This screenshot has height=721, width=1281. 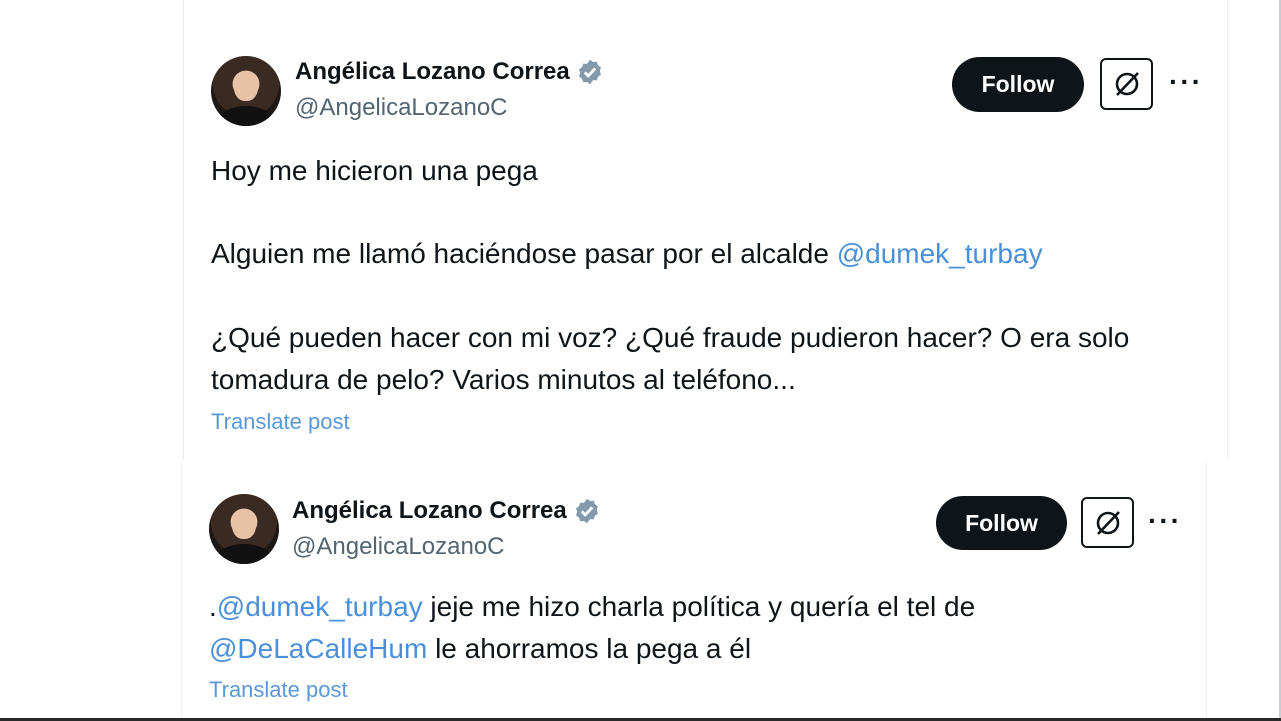 I want to click on mention-link: @DeLaCalleHum, so click(x=318, y=648).